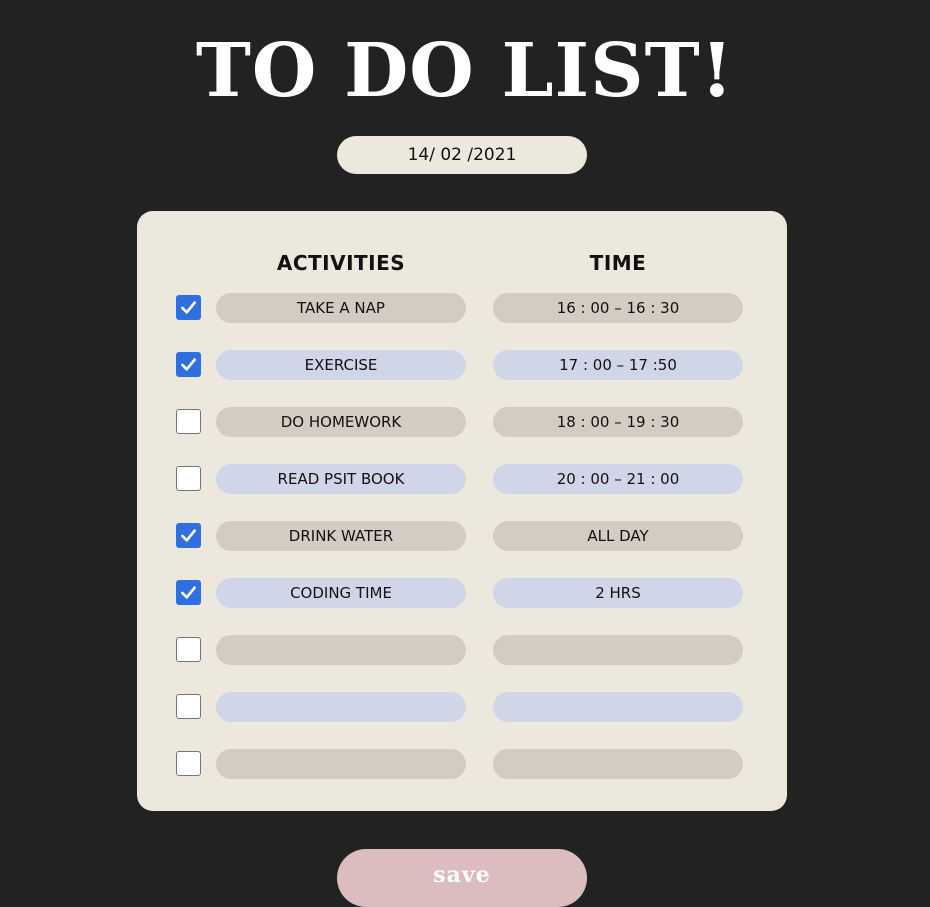  What do you see at coordinates (341, 263) in the screenshot?
I see `activities-column-header: ACTIVITIES` at bounding box center [341, 263].